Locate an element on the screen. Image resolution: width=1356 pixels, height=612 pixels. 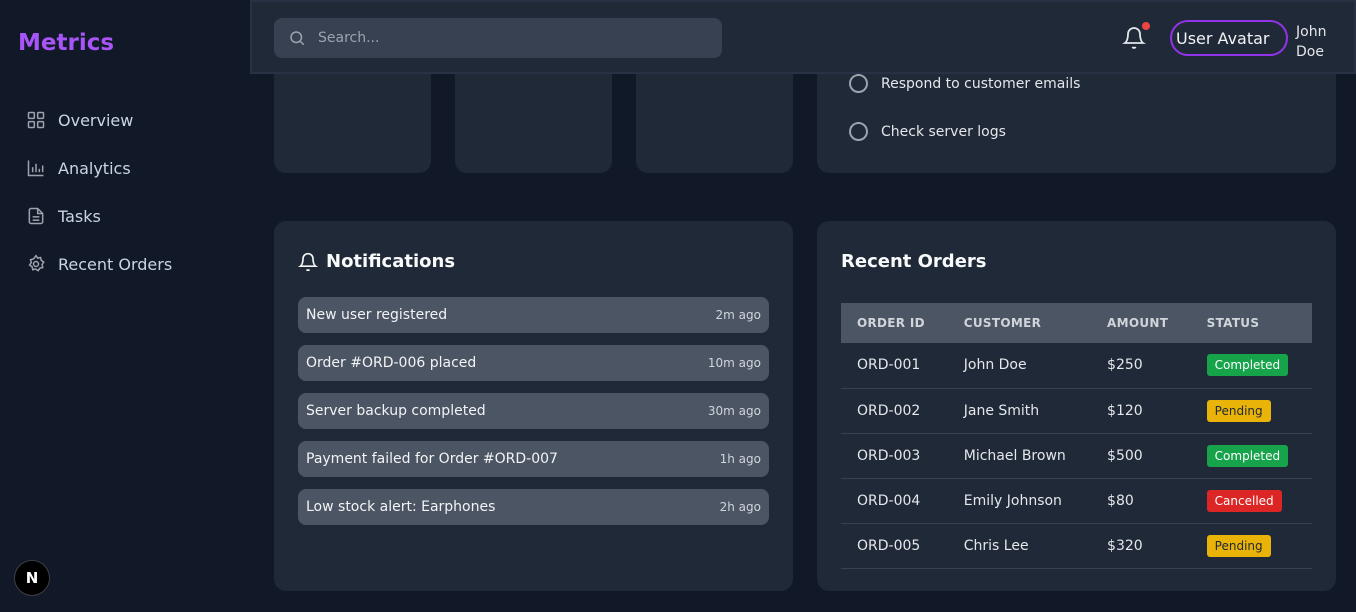
order-amount: $500 is located at coordinates (1141, 456).